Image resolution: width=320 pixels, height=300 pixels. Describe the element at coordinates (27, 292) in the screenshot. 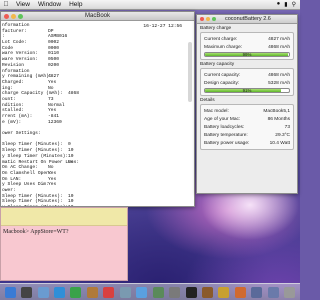

I see `dashboard-icon` at that location.